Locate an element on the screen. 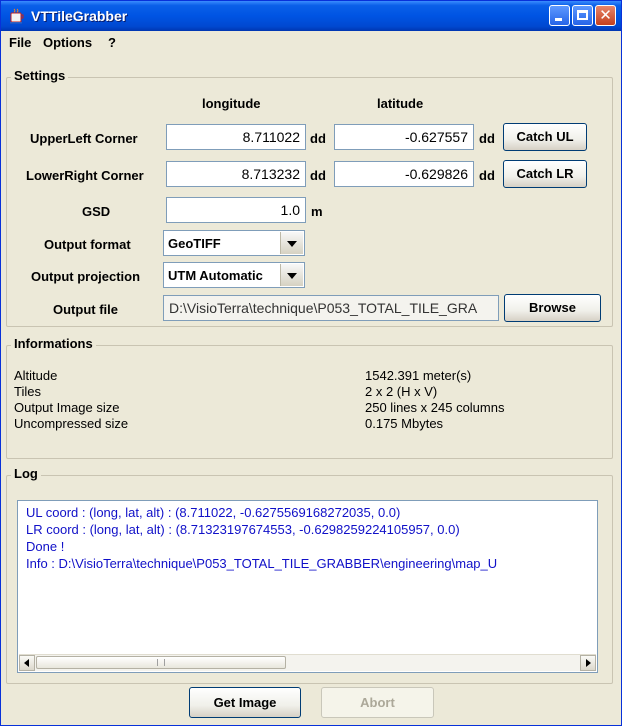  info-uncompressed-label: Uncompressed size is located at coordinates (71, 423).